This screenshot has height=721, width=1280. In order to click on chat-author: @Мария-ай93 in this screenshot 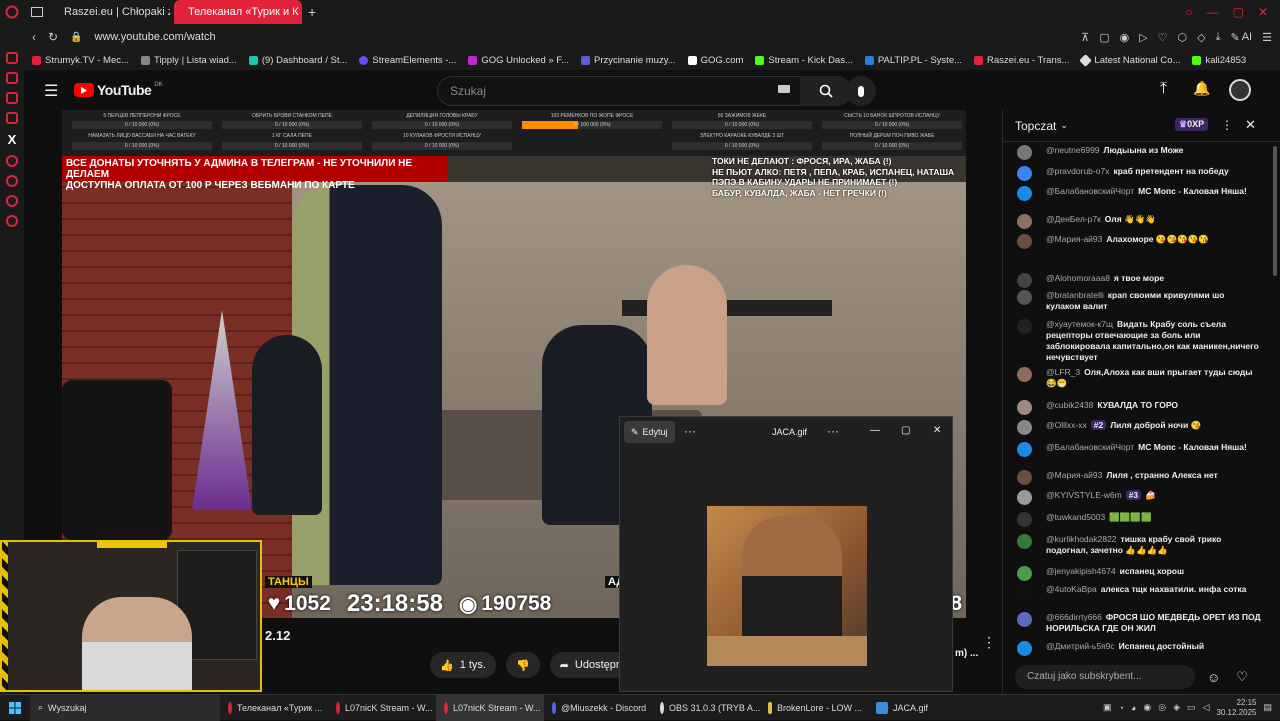, I will do `click(1074, 239)`.